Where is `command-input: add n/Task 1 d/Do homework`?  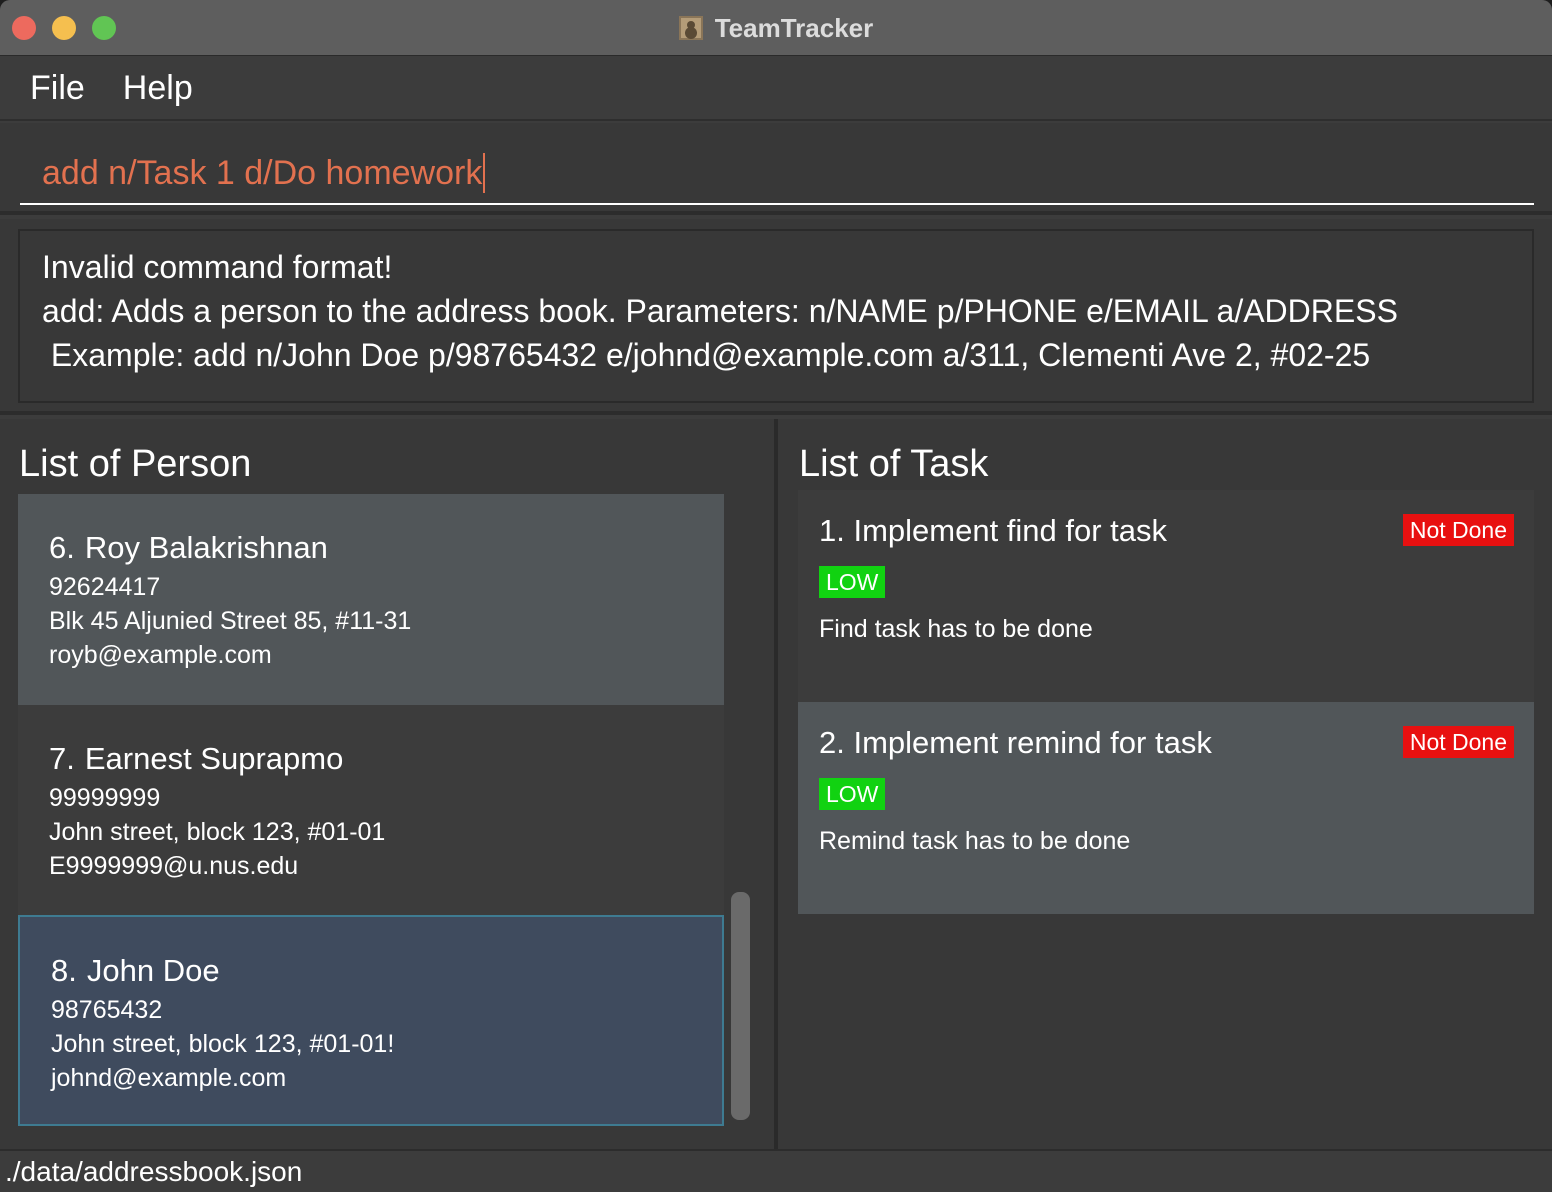 command-input: add n/Task 1 d/Do homework is located at coordinates (777, 174).